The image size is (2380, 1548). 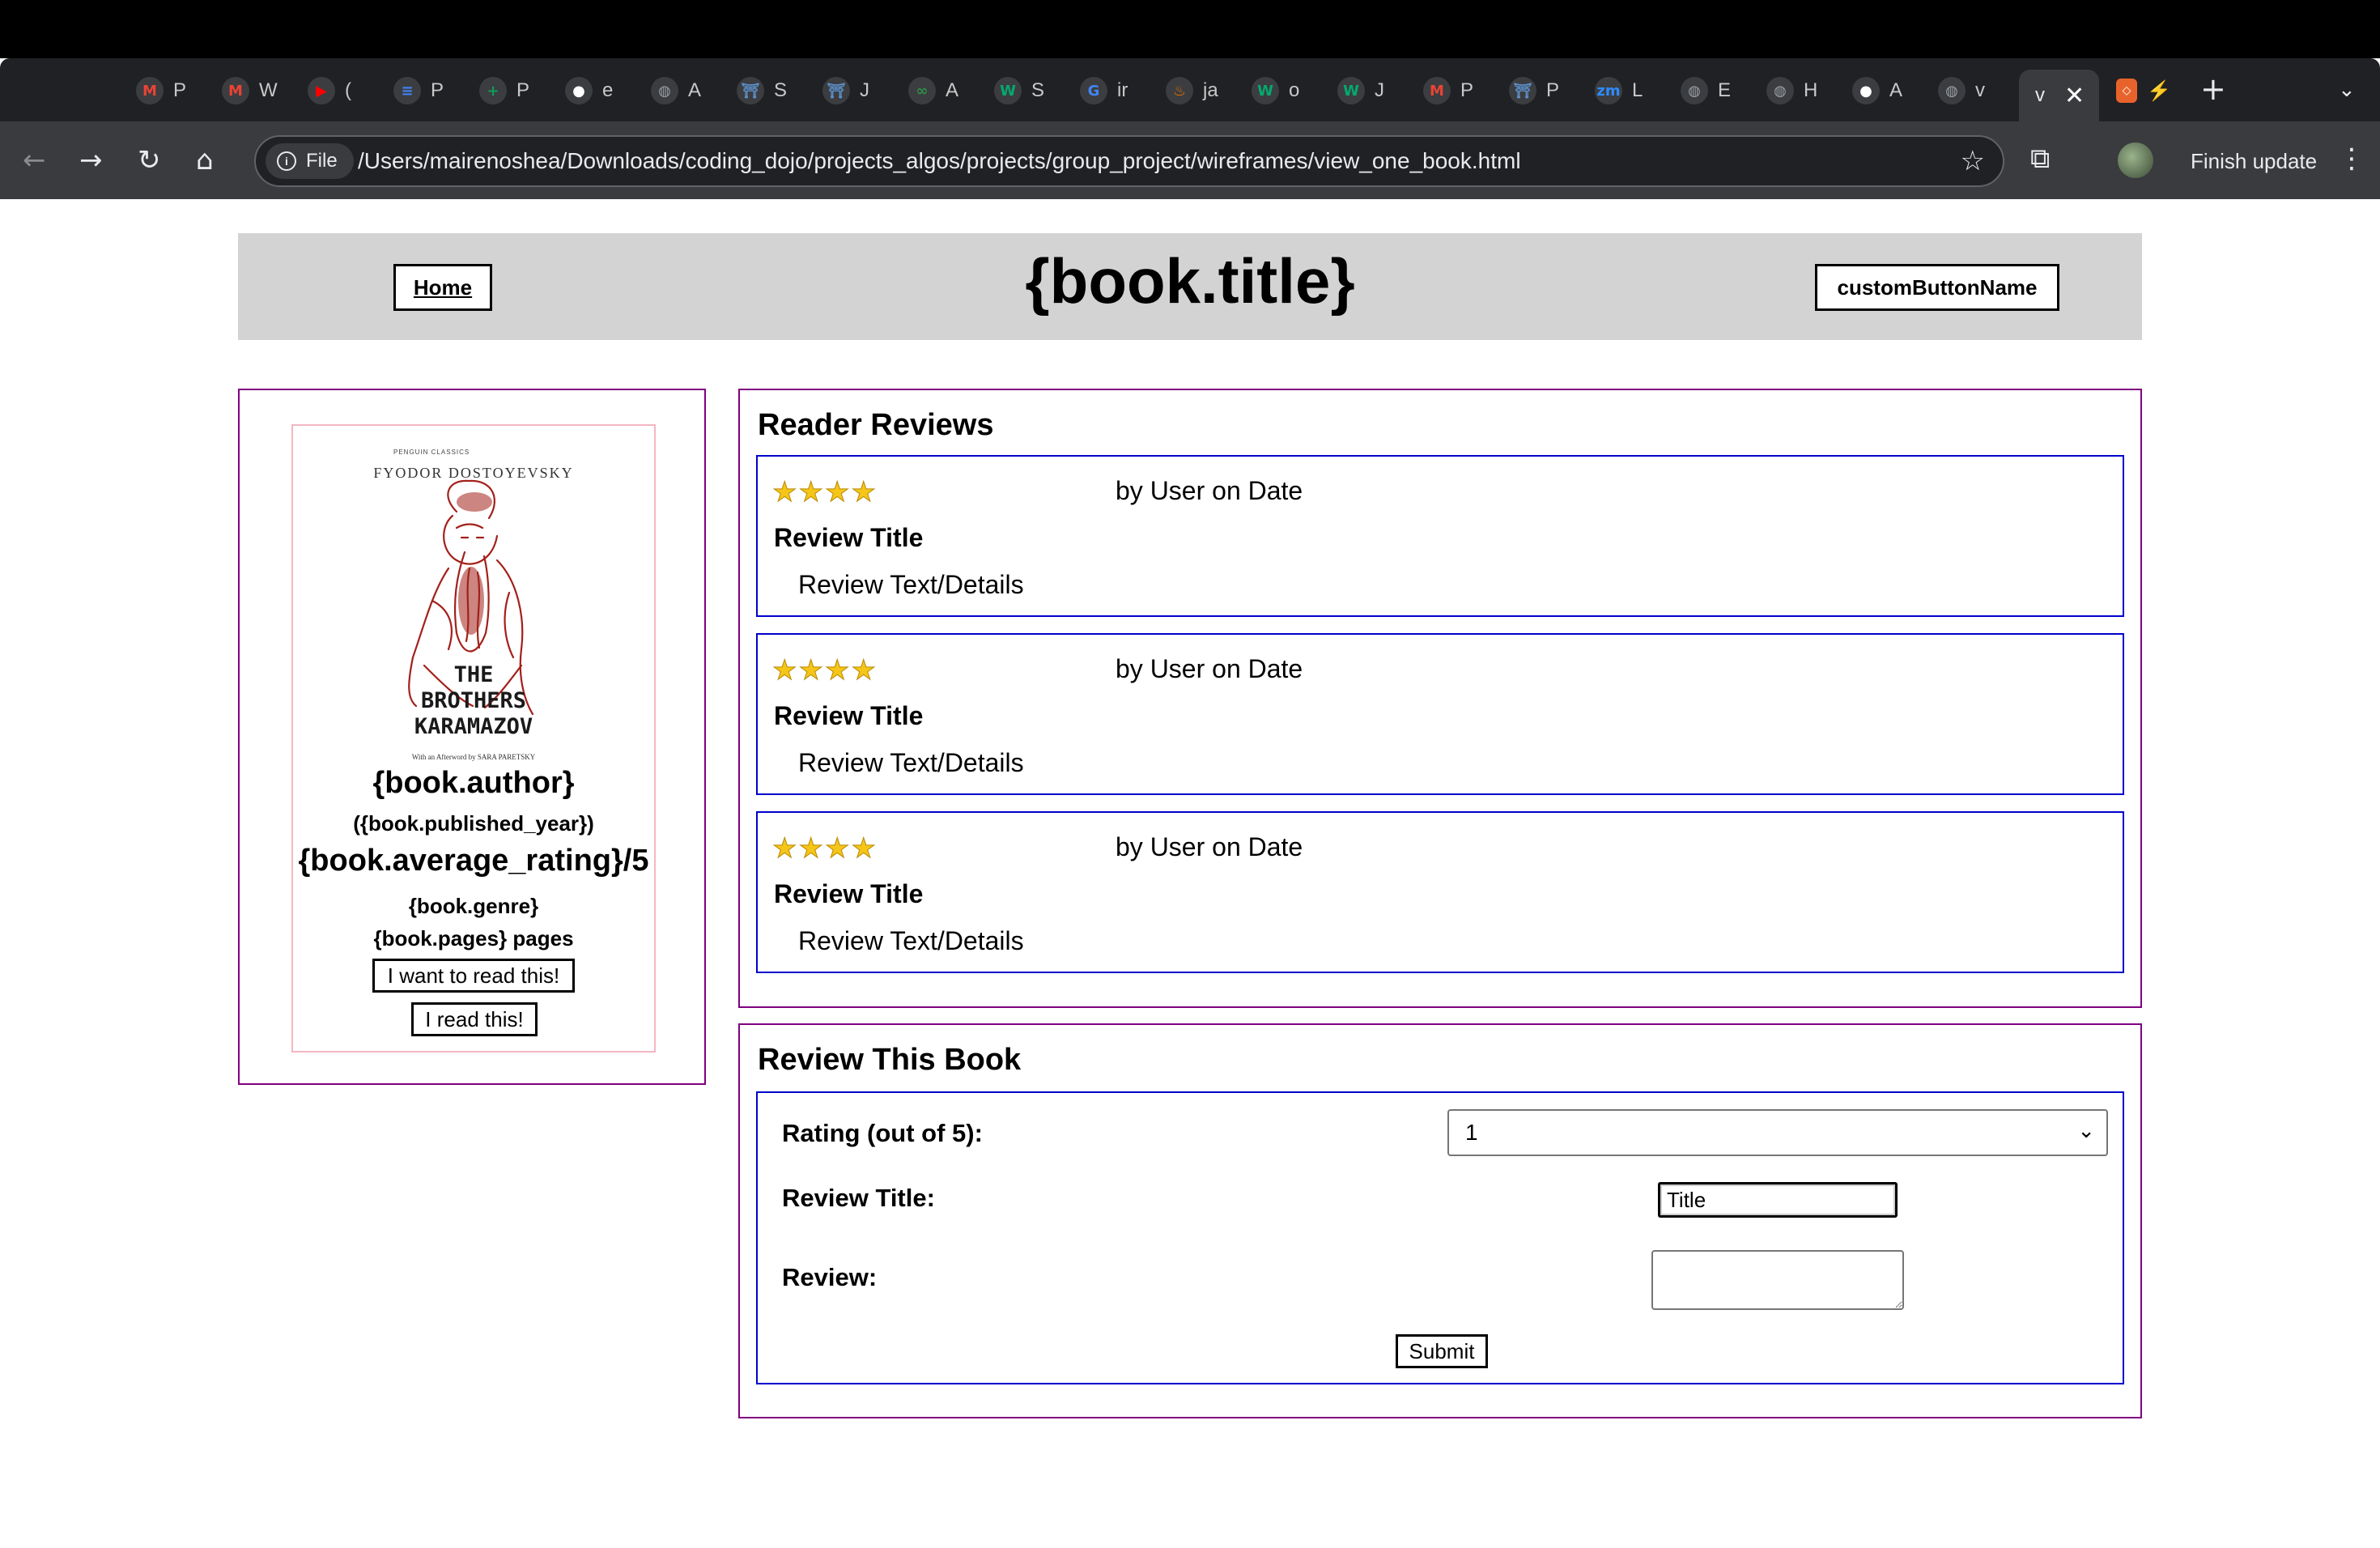 I want to click on java-icon: ♨, so click(x=1179, y=91).